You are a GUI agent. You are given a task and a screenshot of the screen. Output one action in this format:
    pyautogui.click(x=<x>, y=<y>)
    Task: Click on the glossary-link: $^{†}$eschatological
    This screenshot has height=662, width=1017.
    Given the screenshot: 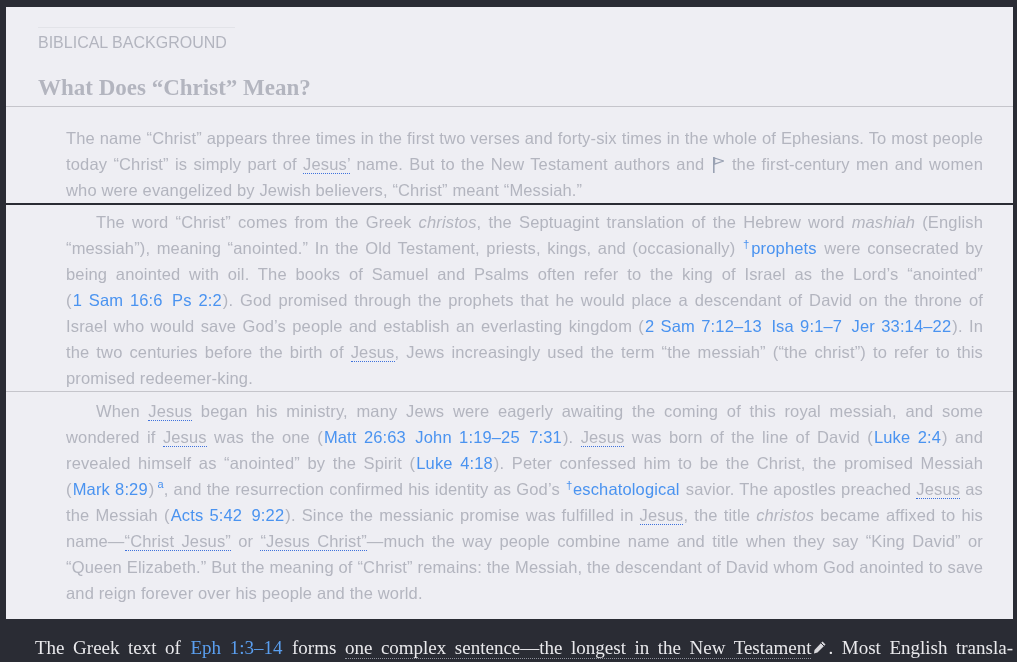 What is the action you would take?
    pyautogui.click(x=623, y=489)
    